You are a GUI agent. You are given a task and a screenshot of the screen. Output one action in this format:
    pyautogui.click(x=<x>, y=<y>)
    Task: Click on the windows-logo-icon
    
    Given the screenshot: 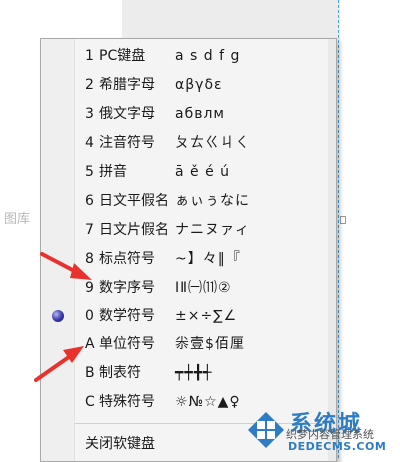 What is the action you would take?
    pyautogui.click(x=266, y=430)
    